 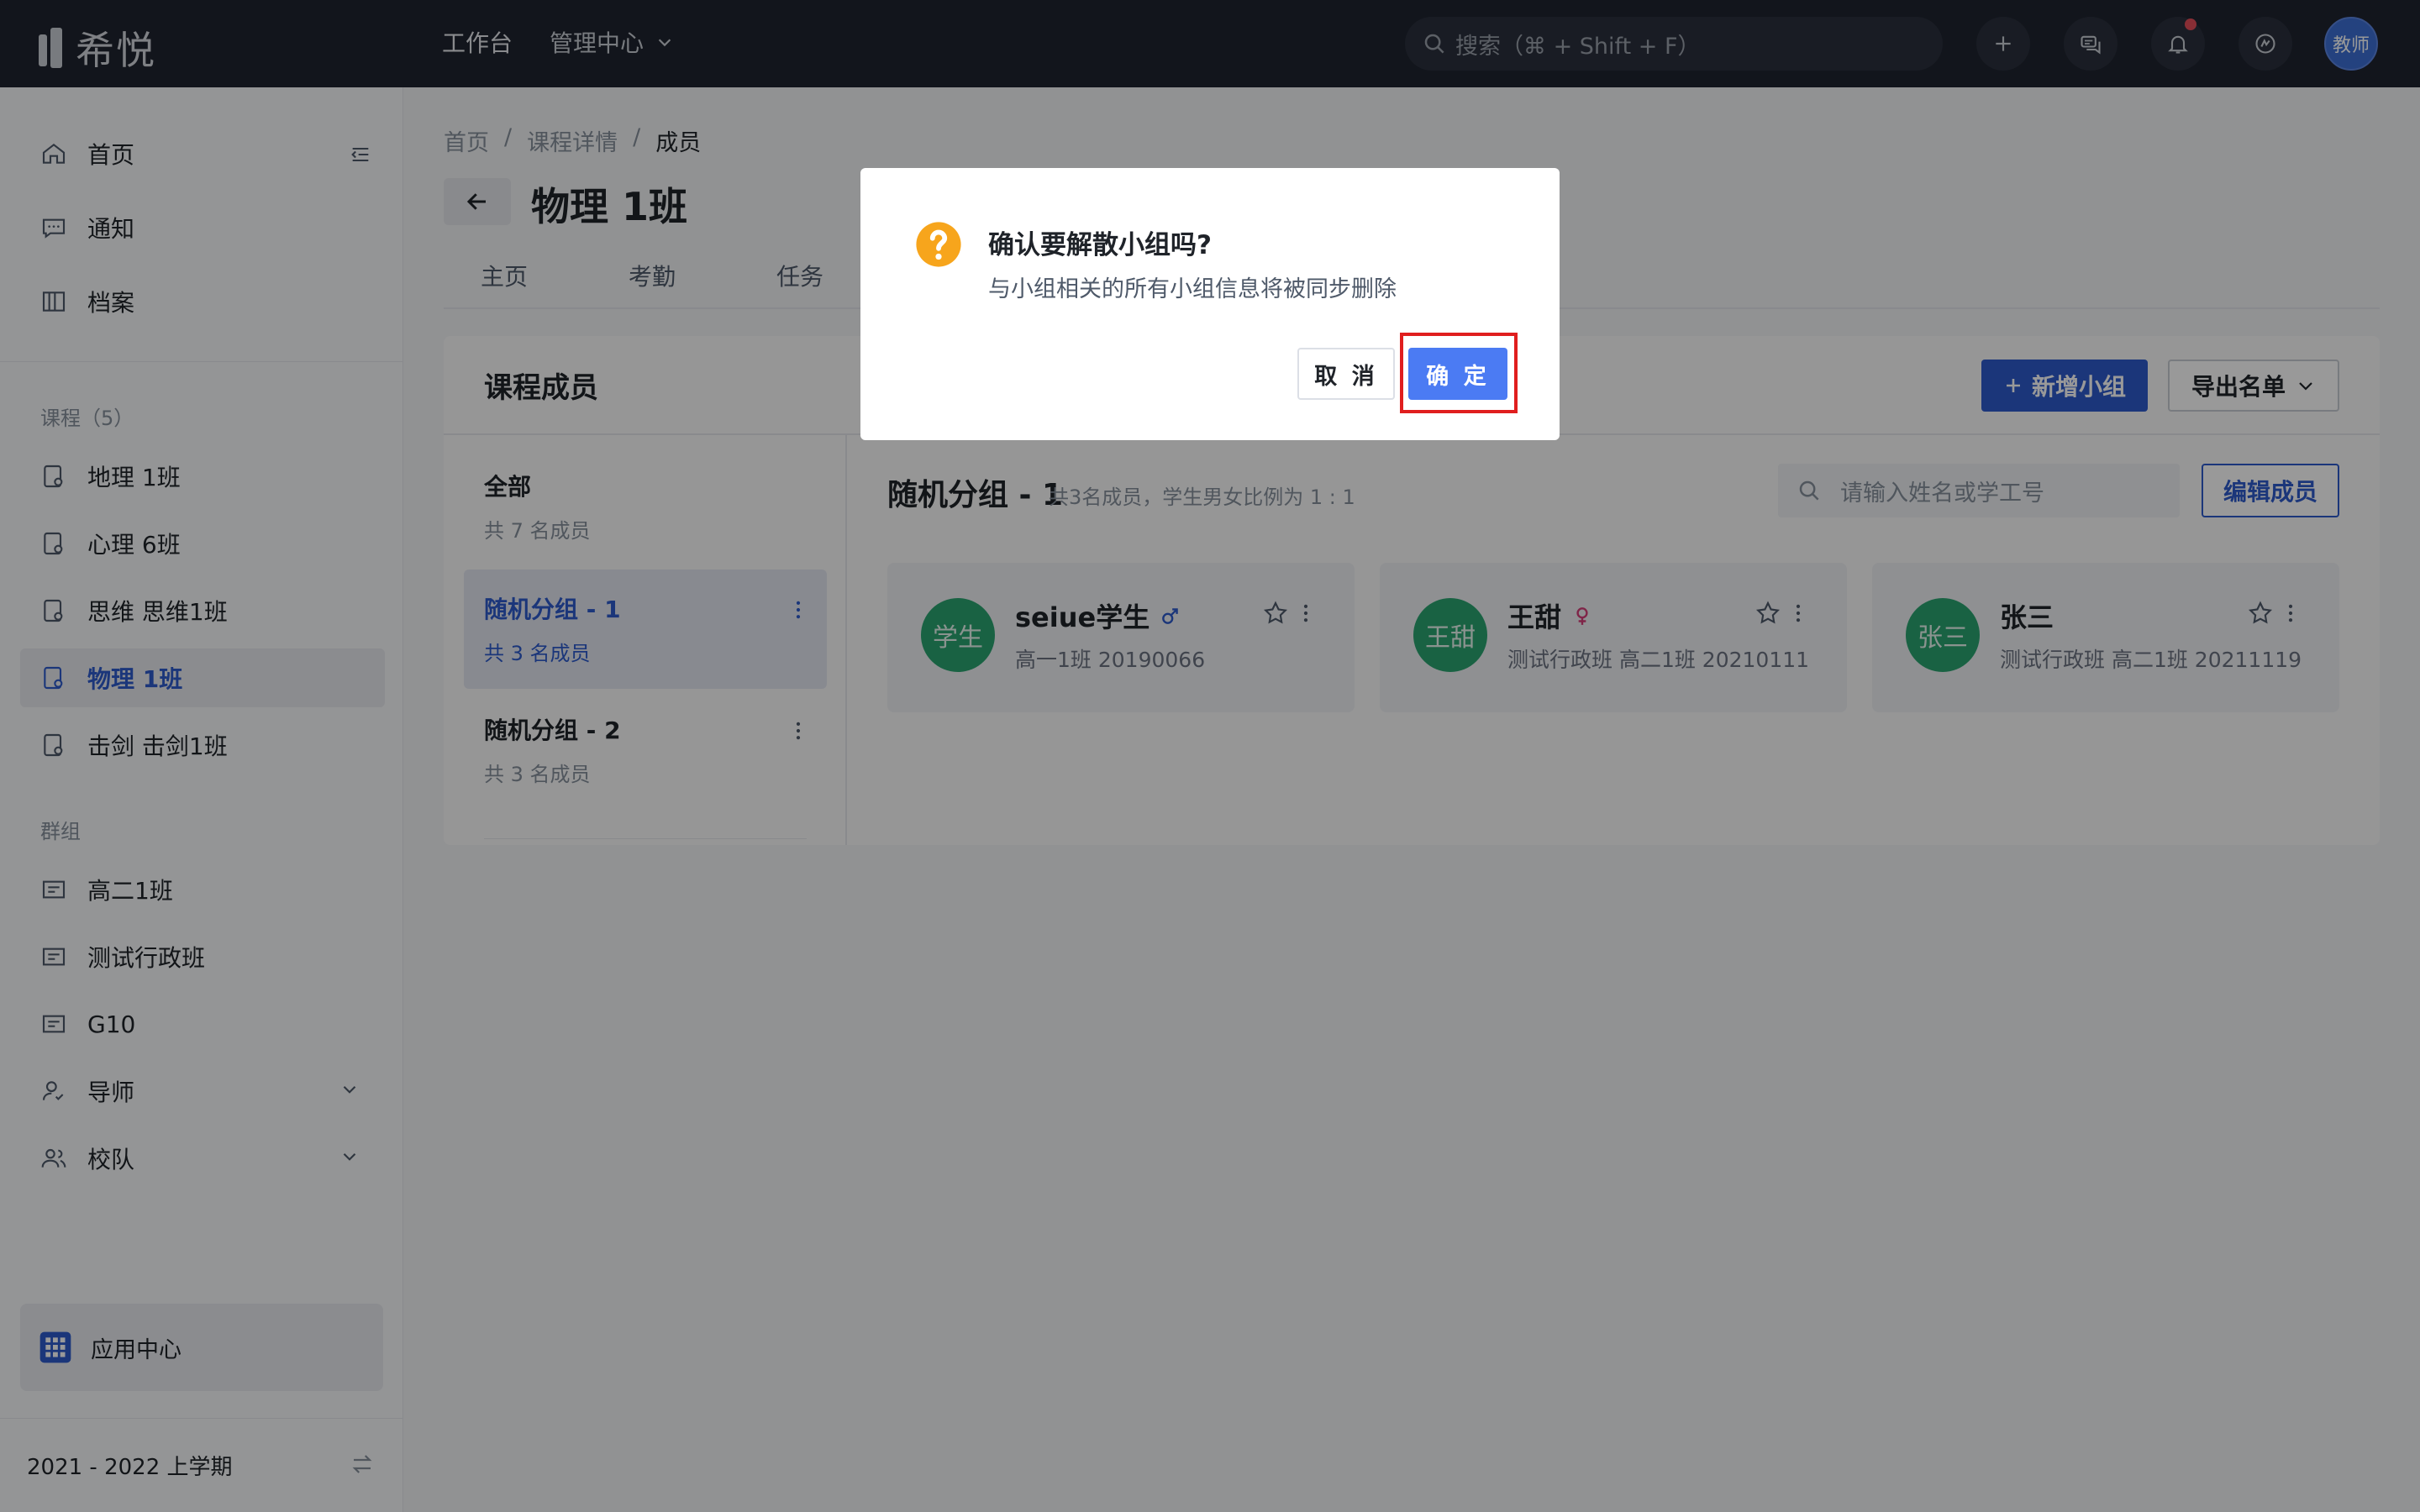 I want to click on dialog-title: 确认要解散小组吗?, so click(x=1100, y=245).